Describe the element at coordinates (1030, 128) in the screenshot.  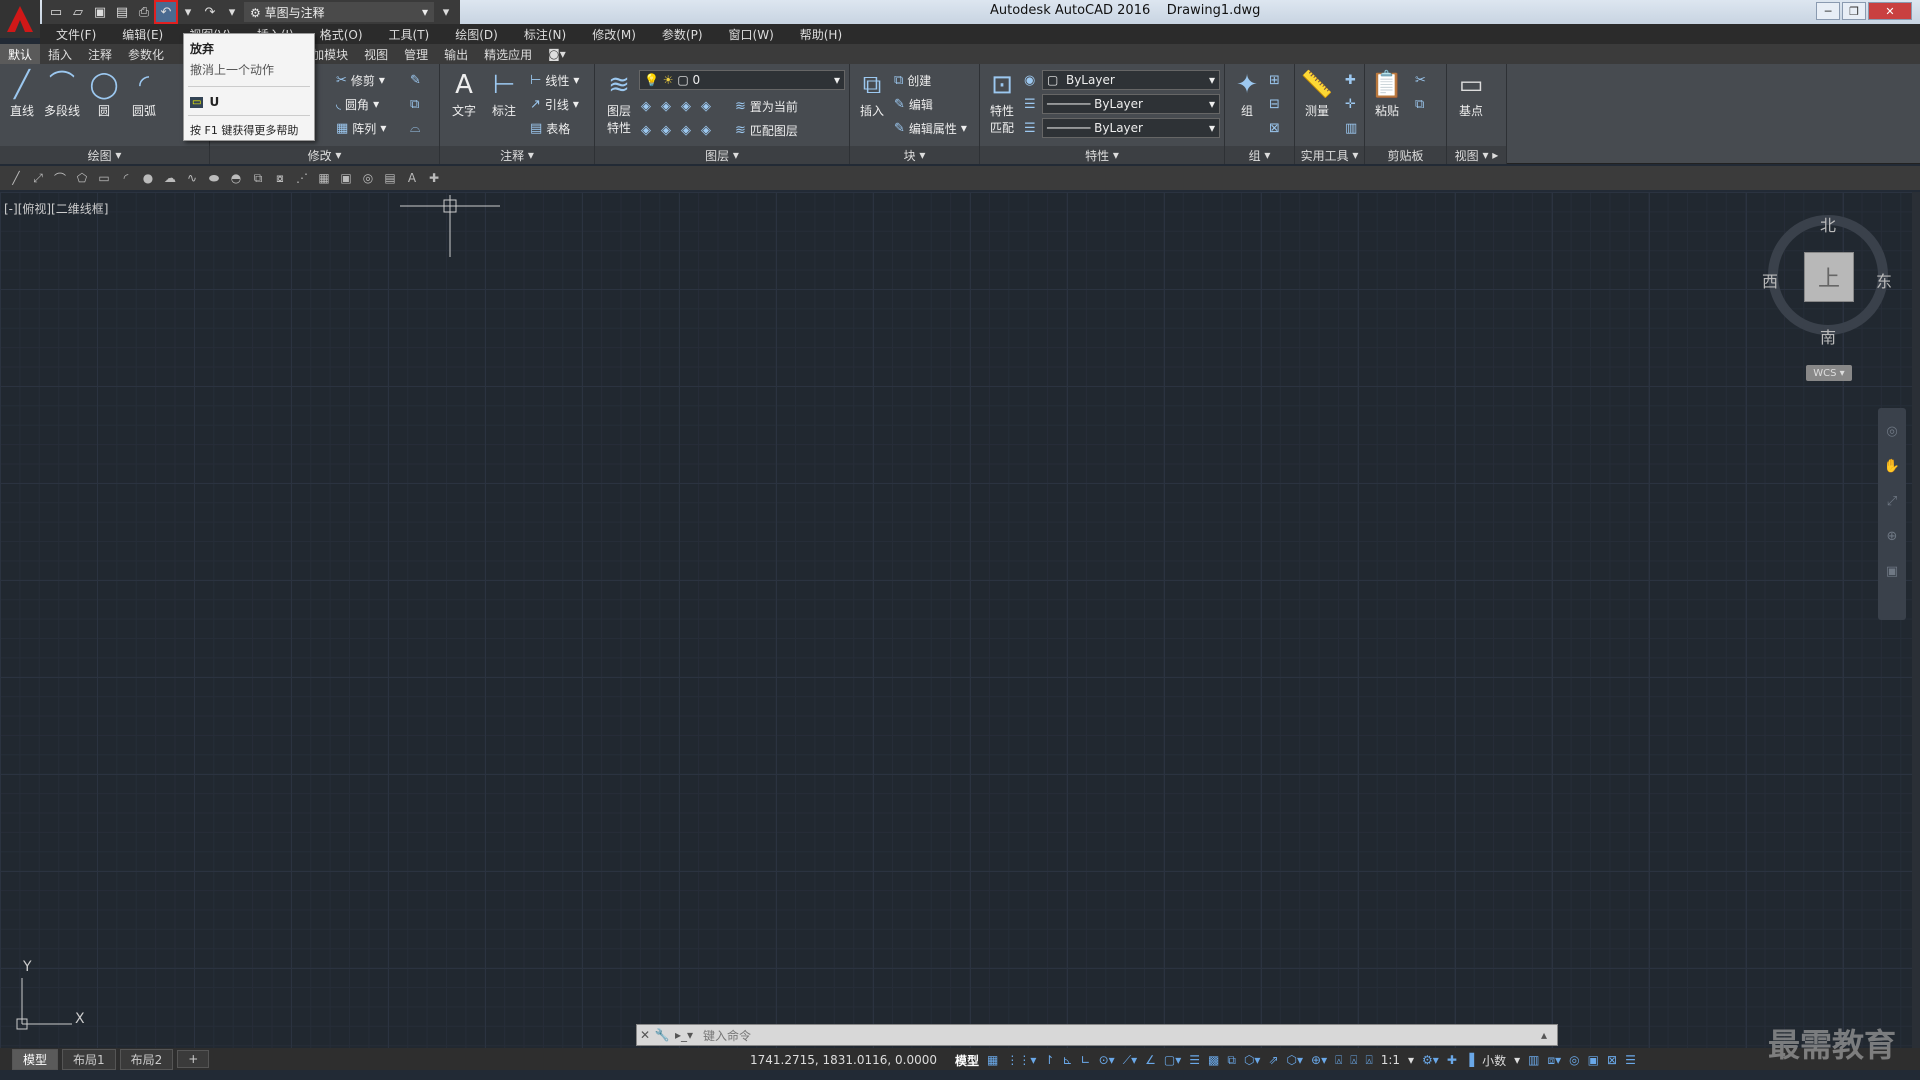
I see `lineweight-icon: ☰` at that location.